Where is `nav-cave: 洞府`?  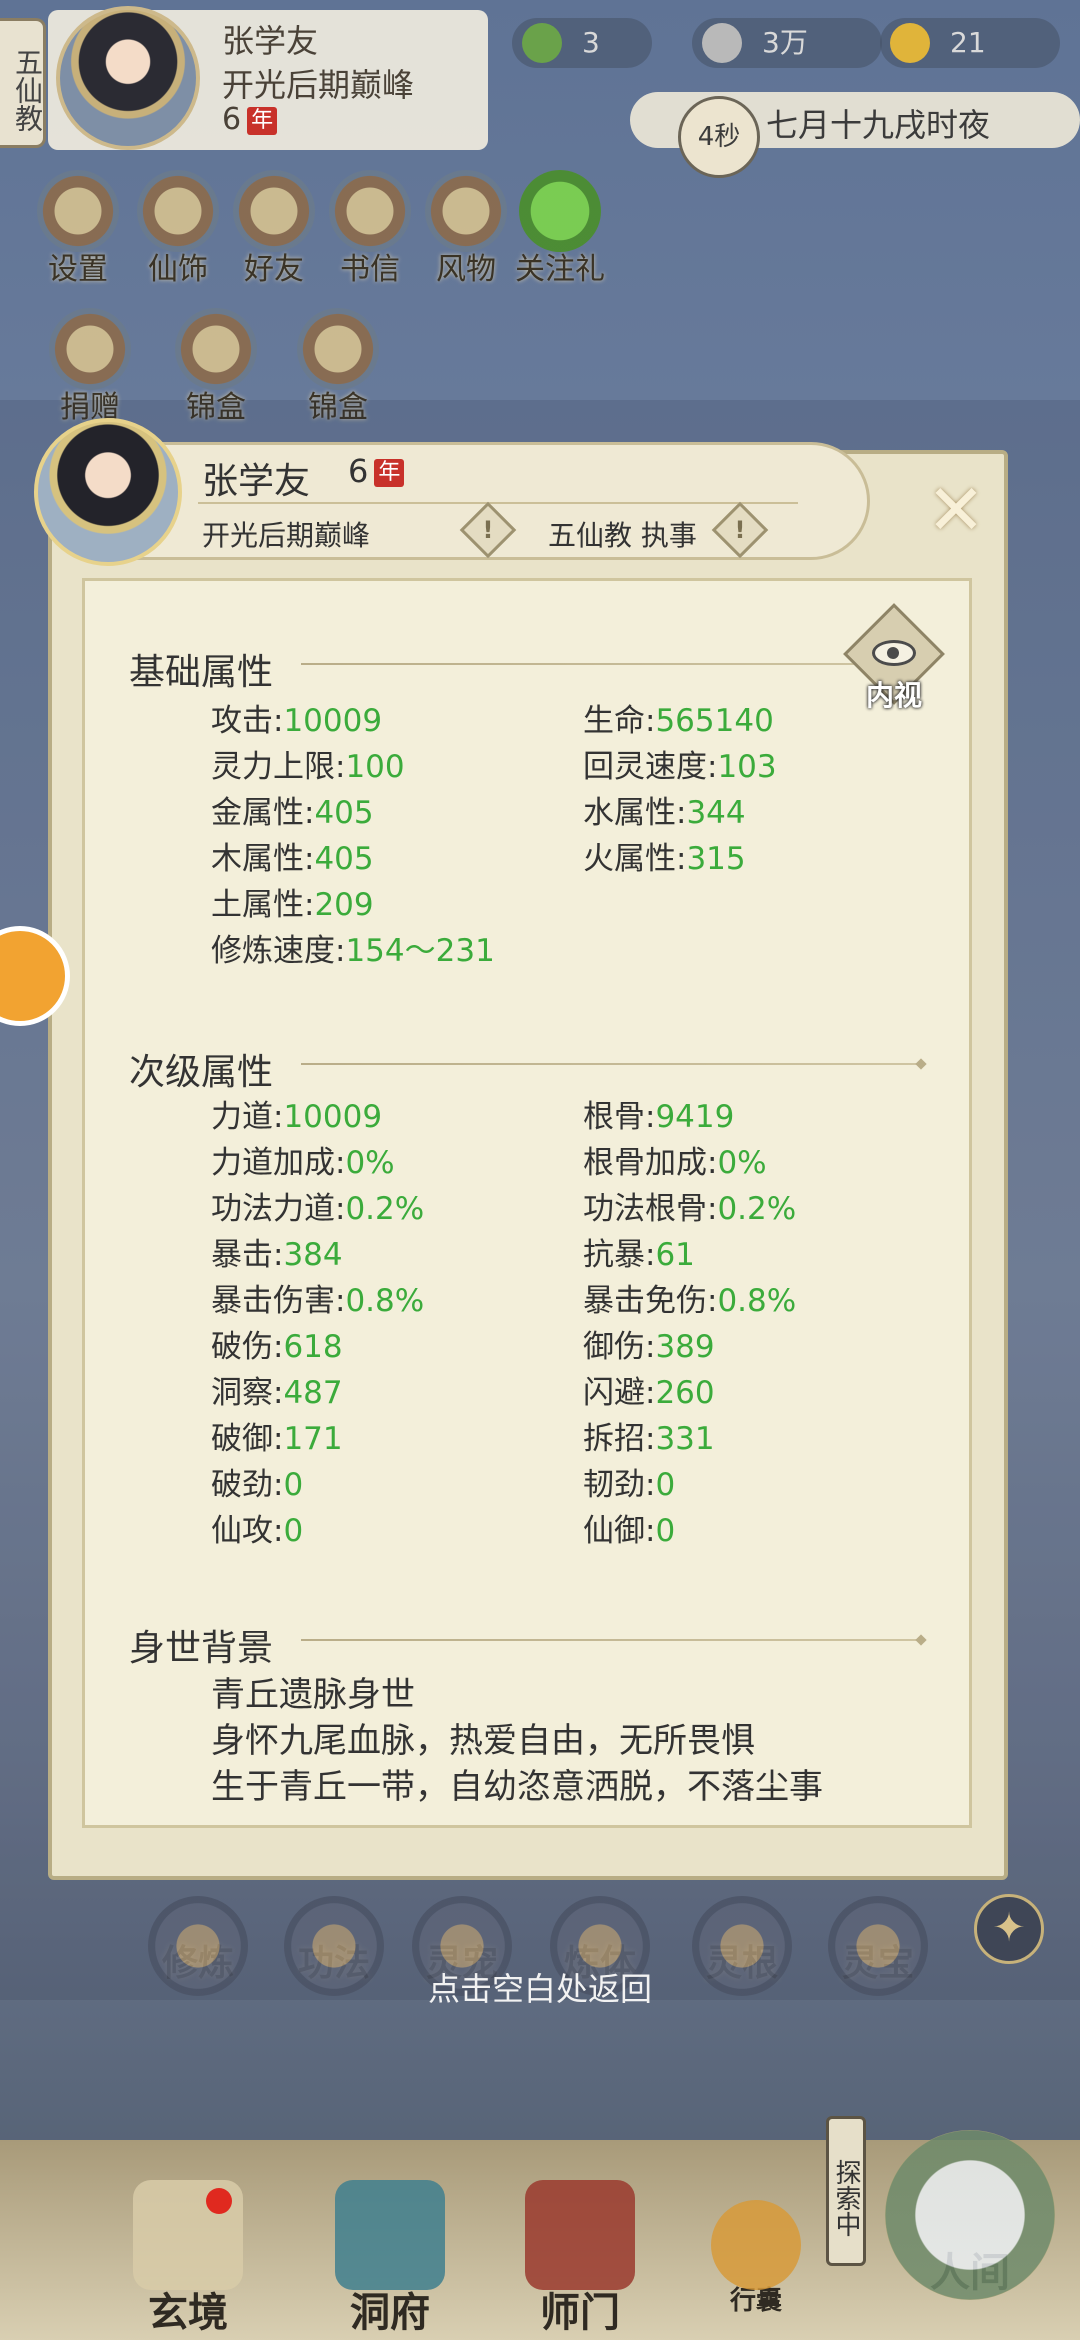 nav-cave: 洞府 is located at coordinates (390, 2259).